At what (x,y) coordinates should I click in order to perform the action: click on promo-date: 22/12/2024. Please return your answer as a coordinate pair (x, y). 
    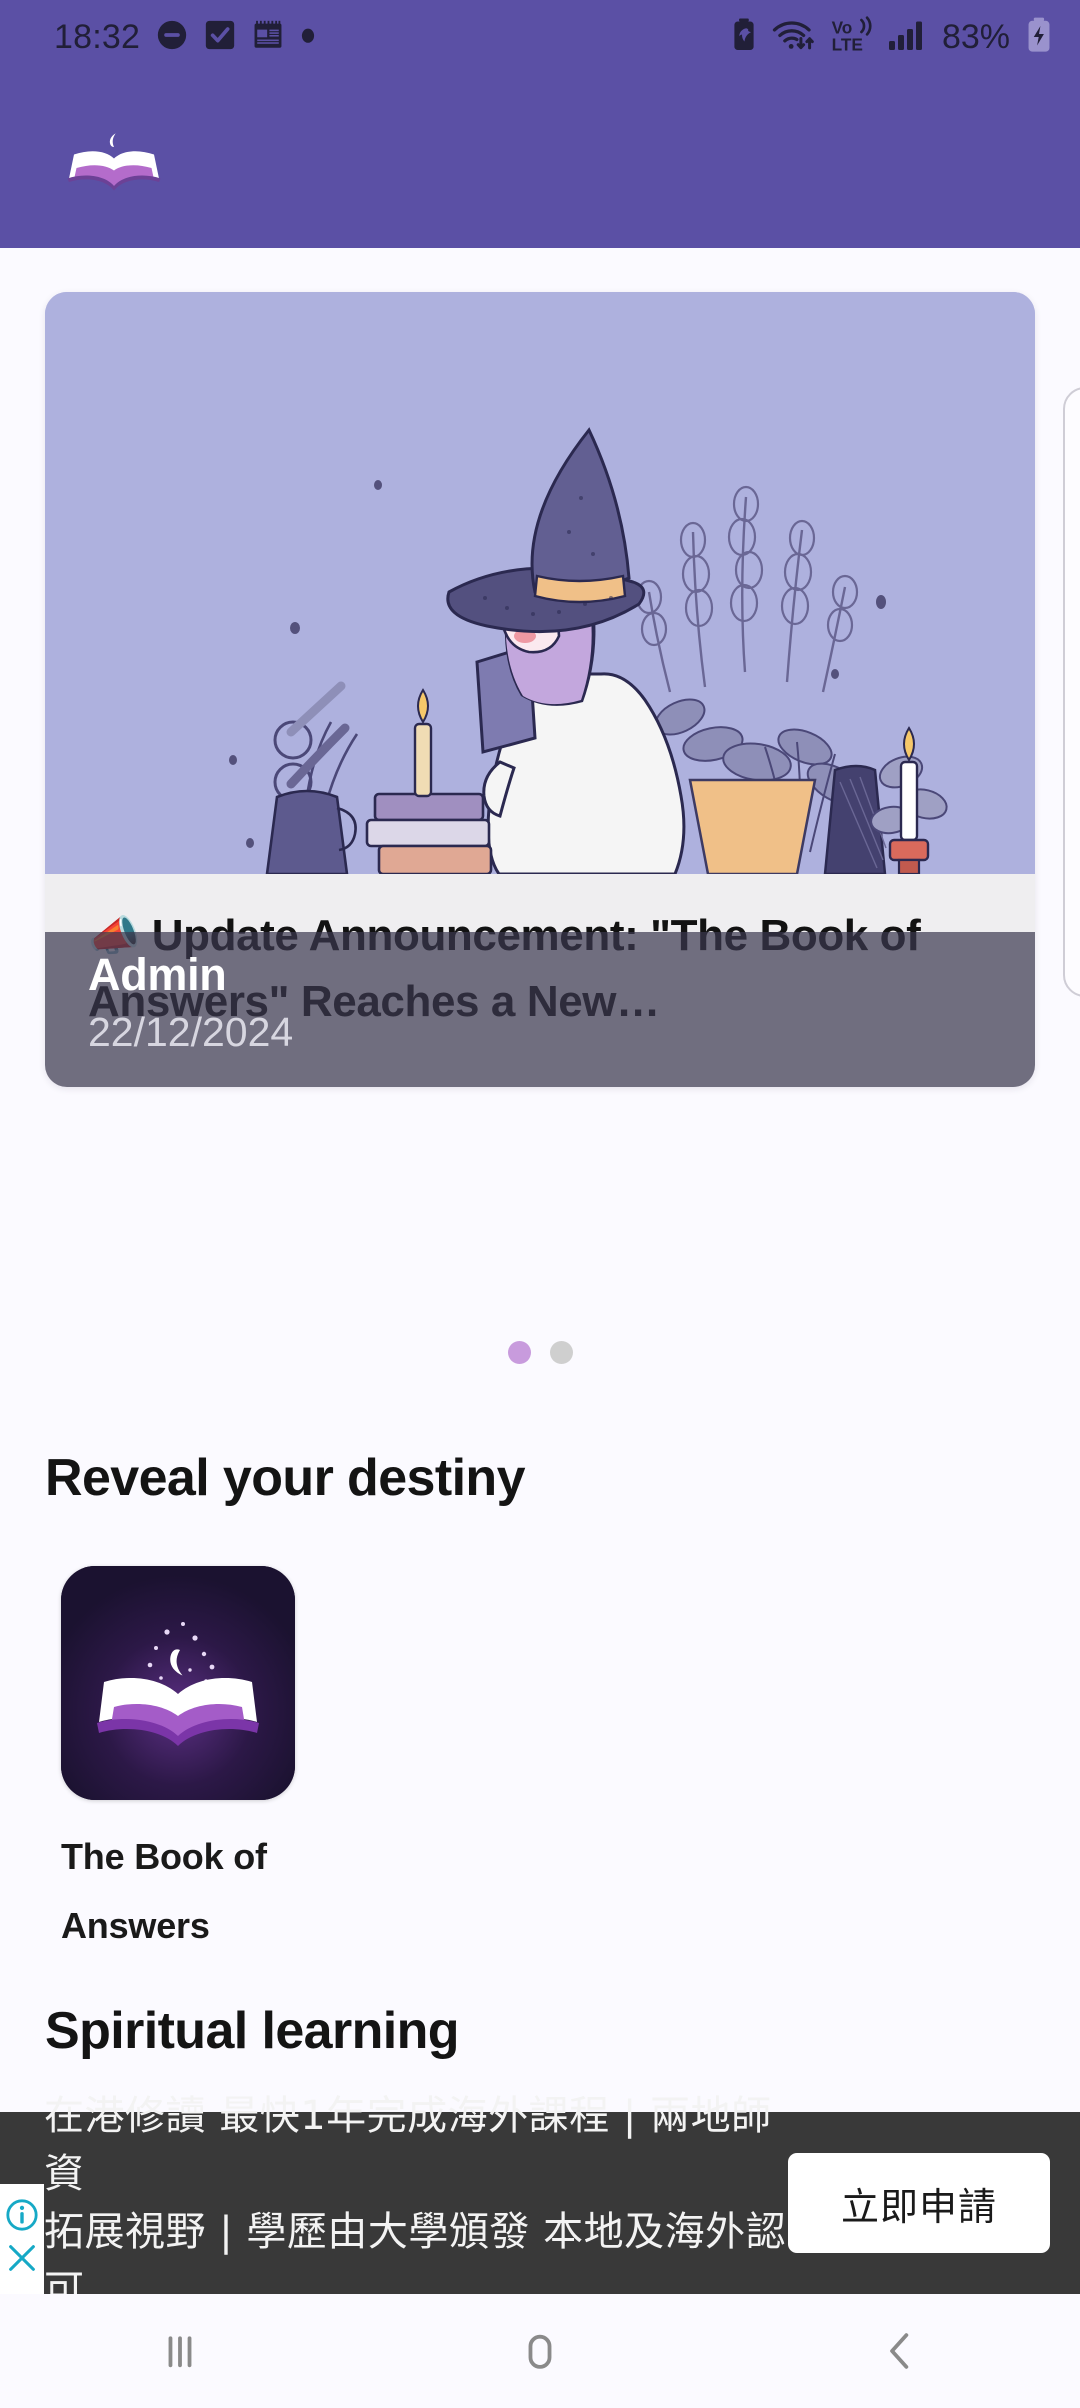
    Looking at the image, I should click on (191, 1032).